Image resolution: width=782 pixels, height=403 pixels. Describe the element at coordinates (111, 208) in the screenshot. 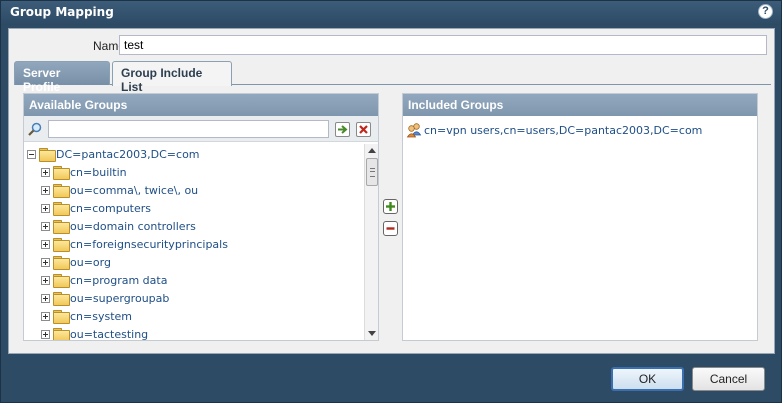

I see `tree-node-label: cn=computers` at that location.